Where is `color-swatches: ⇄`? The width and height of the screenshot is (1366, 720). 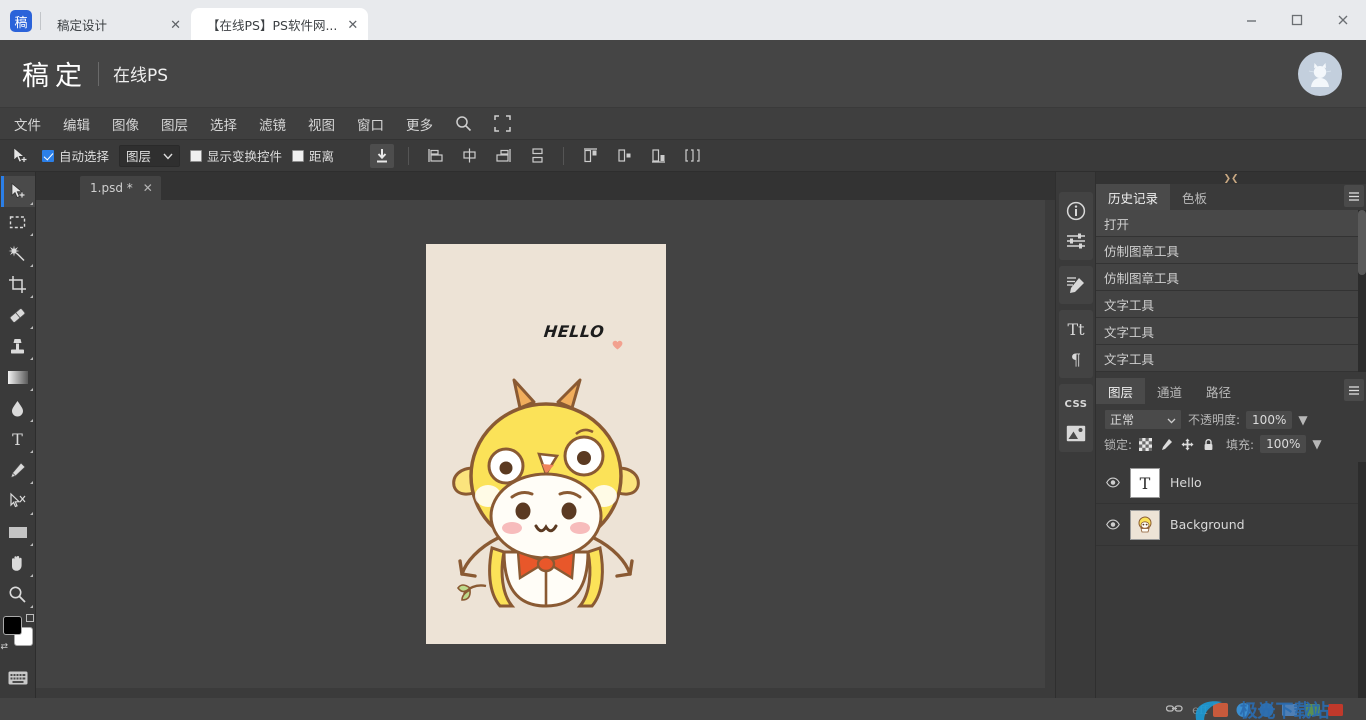
color-swatches: ⇄ is located at coordinates (18, 634).